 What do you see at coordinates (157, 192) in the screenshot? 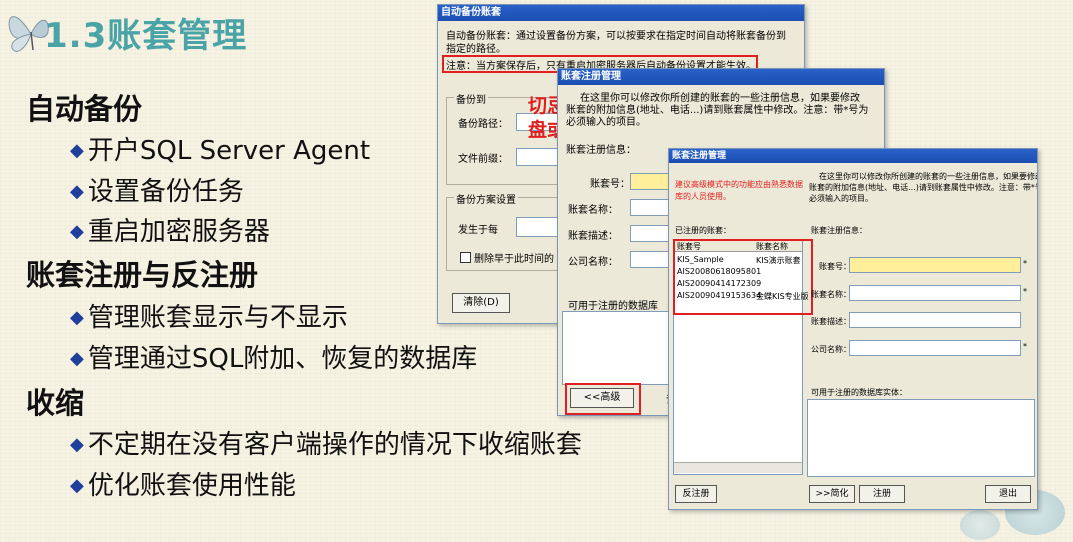
I see `bullet-item: ◆ 设置备份任务` at bounding box center [157, 192].